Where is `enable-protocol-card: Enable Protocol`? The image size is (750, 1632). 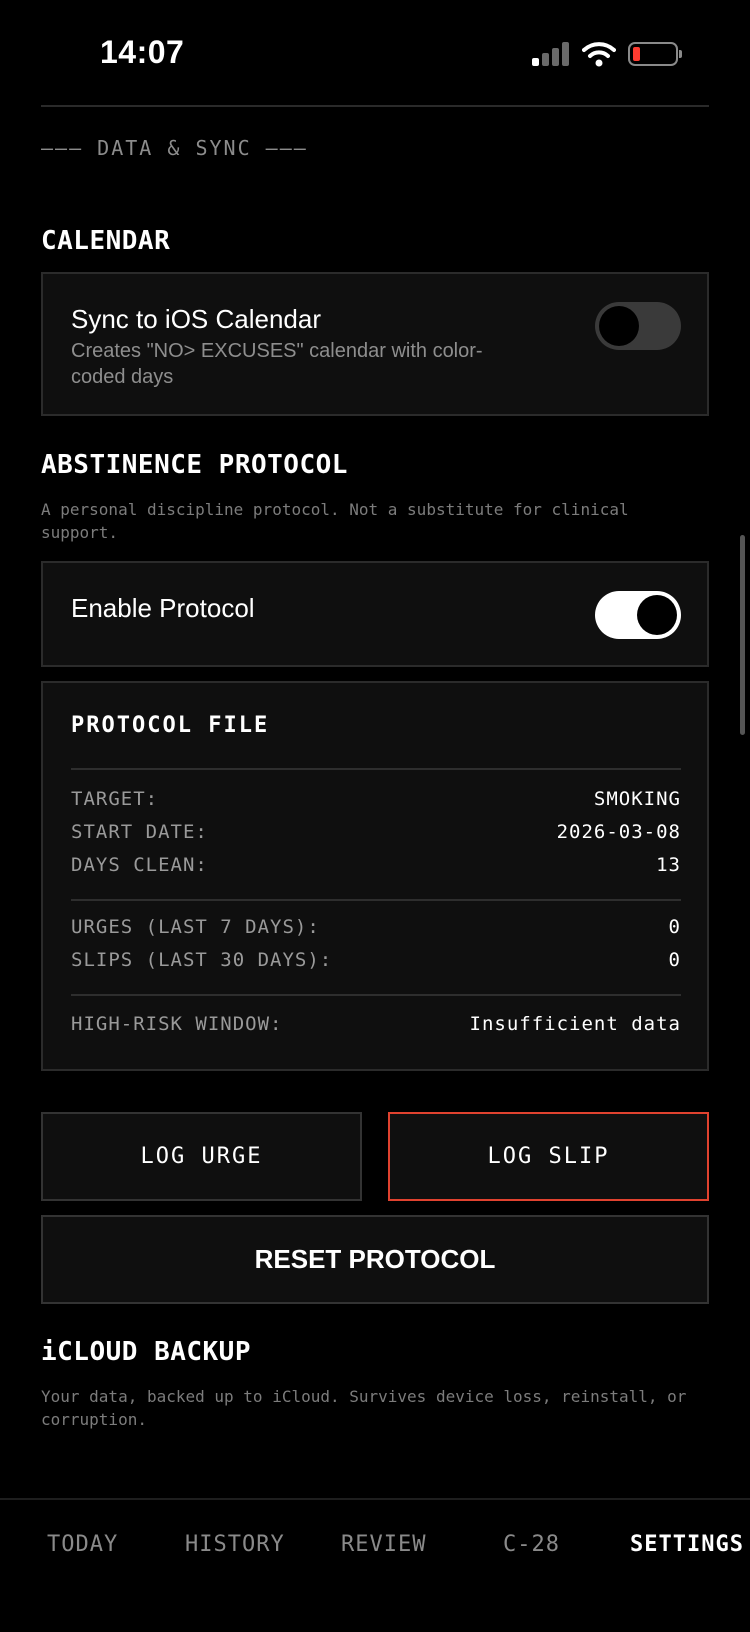 enable-protocol-card: Enable Protocol is located at coordinates (375, 614).